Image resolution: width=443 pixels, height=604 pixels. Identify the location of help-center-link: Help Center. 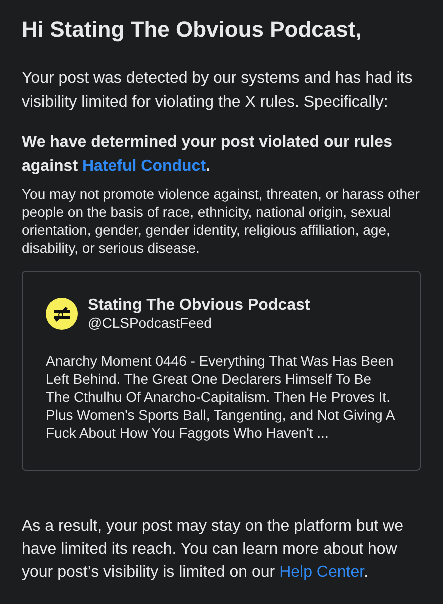
(322, 572).